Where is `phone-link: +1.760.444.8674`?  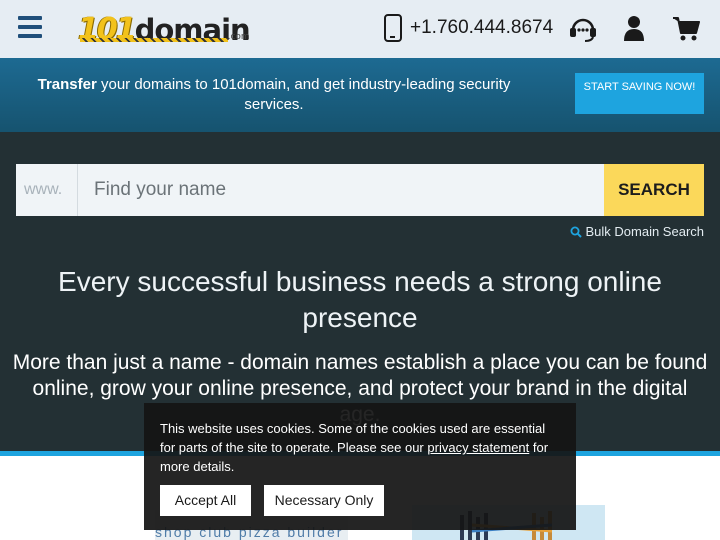 phone-link: +1.760.444.8674 is located at coordinates (468, 28).